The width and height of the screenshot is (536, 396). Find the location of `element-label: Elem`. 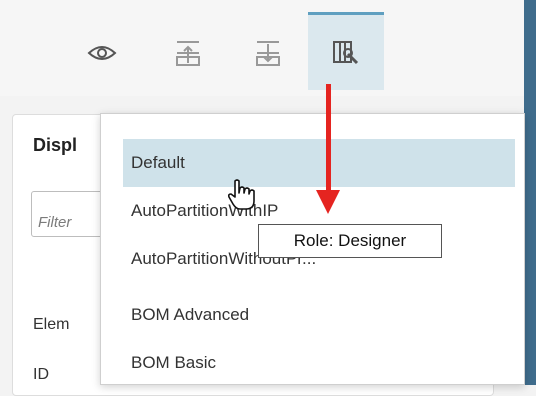

element-label: Elem is located at coordinates (51, 324).